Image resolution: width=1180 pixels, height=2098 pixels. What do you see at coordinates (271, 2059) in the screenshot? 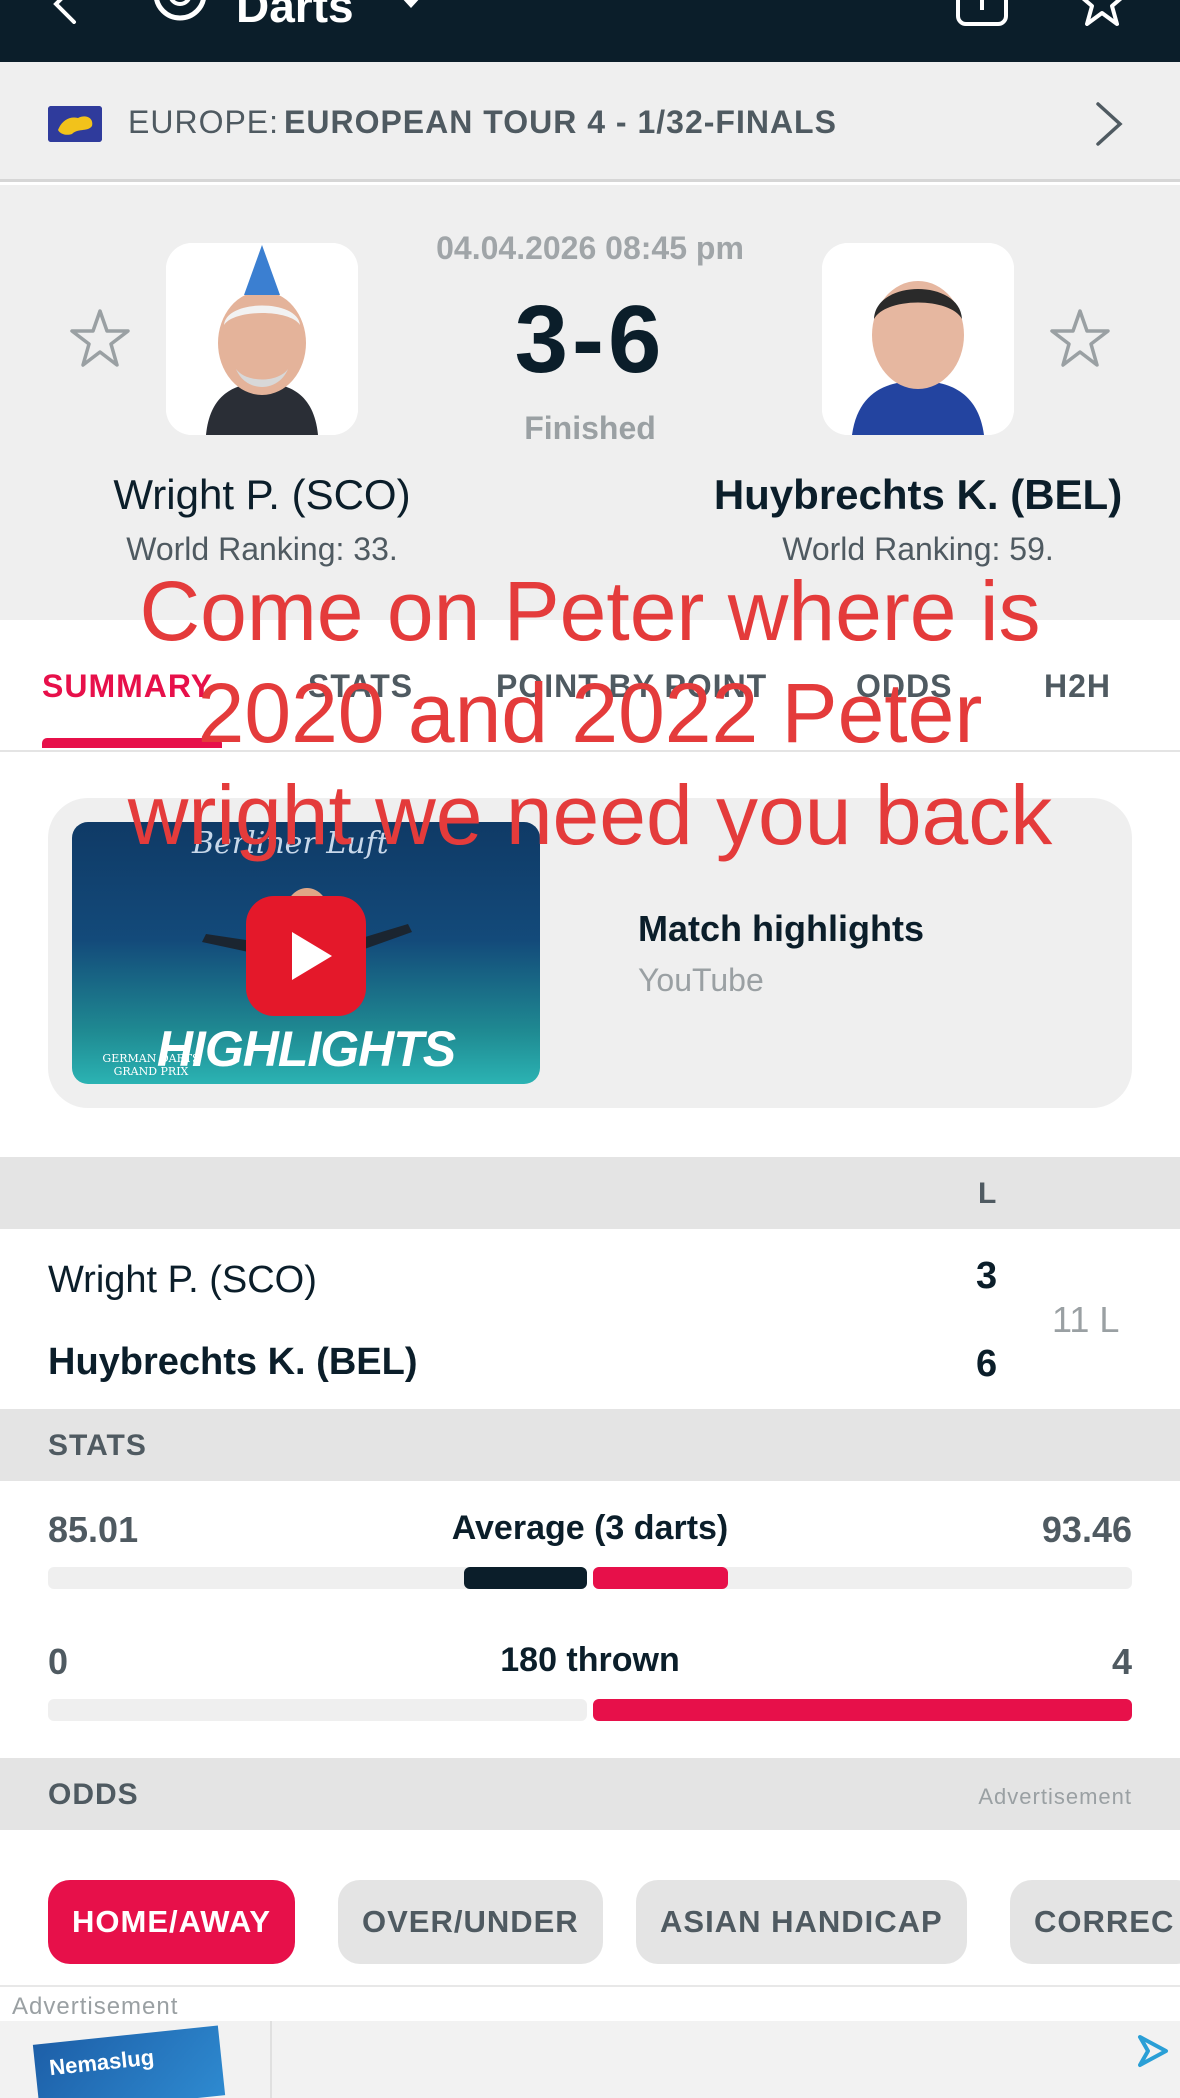
I see `ad-divider` at bounding box center [271, 2059].